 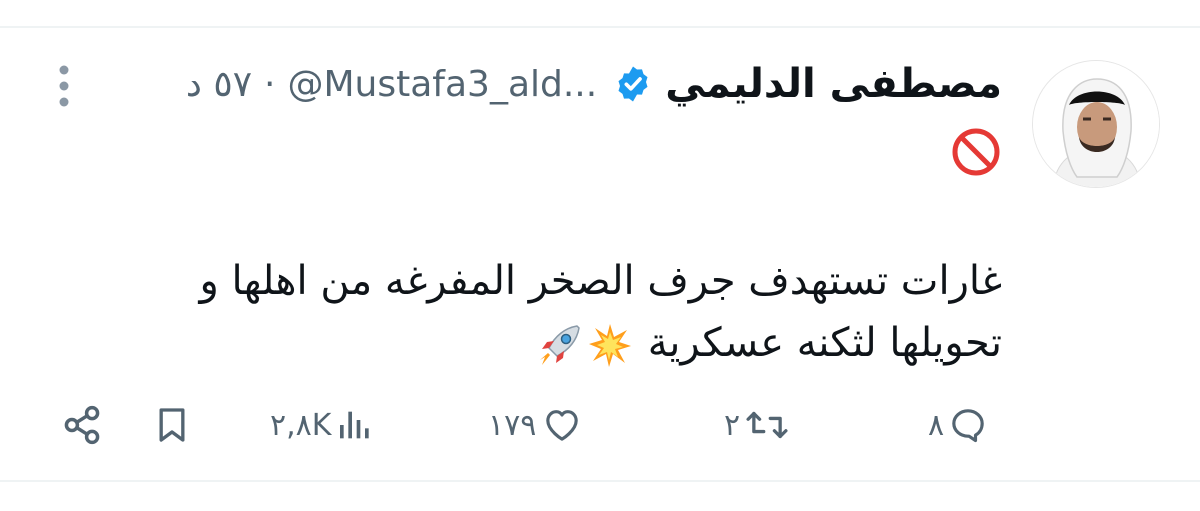 What do you see at coordinates (219, 84) in the screenshot?
I see `timestamp: ٥٧ د` at bounding box center [219, 84].